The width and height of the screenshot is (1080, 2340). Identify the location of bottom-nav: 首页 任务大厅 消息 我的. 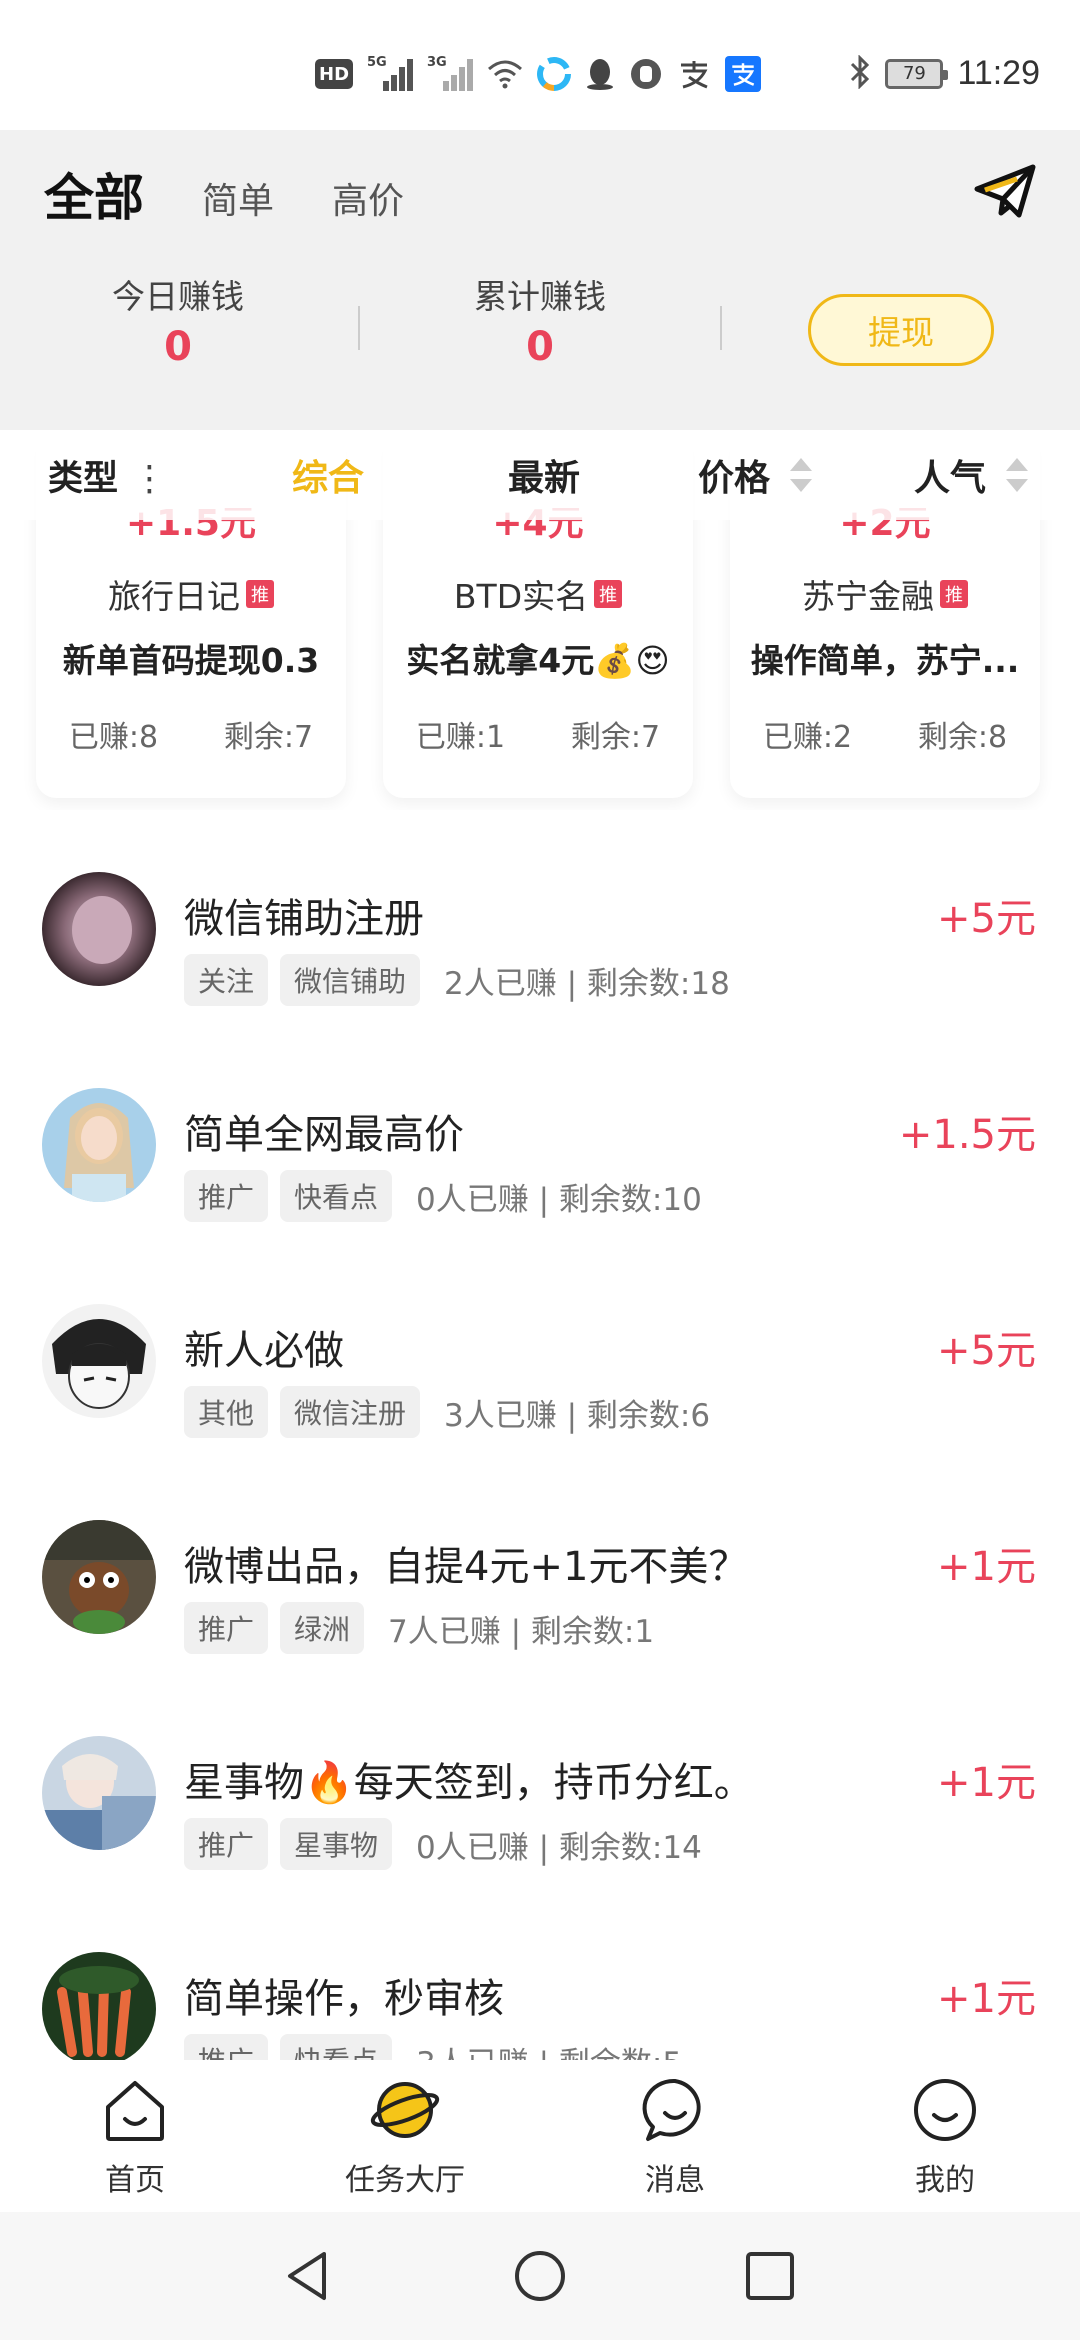
(540, 2137).